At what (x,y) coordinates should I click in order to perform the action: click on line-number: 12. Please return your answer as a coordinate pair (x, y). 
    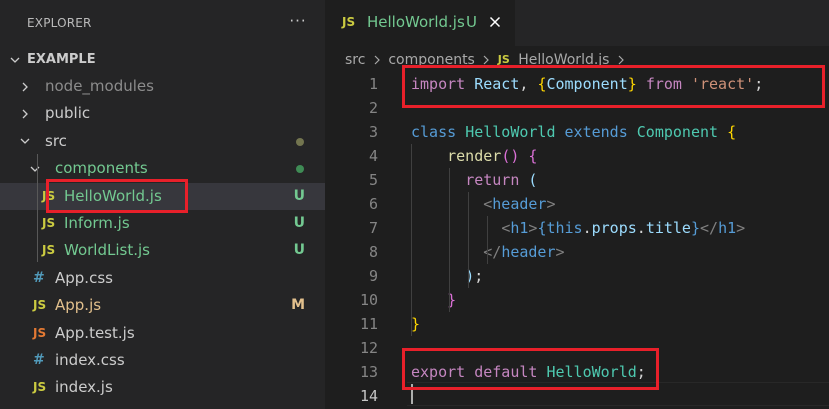
    Looking at the image, I should click on (368, 348).